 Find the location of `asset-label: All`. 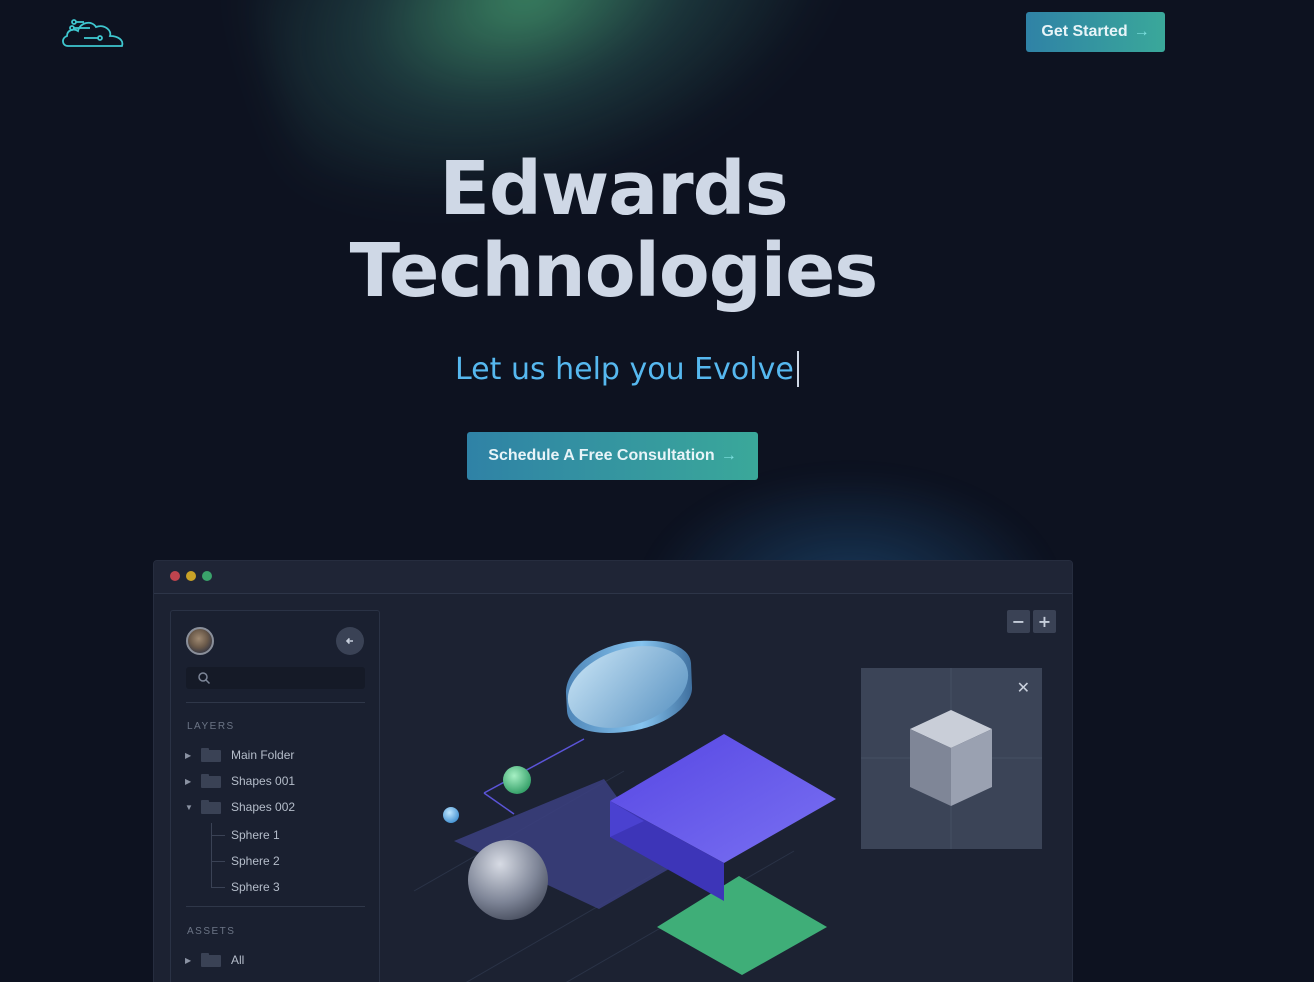

asset-label: All is located at coordinates (238, 960).